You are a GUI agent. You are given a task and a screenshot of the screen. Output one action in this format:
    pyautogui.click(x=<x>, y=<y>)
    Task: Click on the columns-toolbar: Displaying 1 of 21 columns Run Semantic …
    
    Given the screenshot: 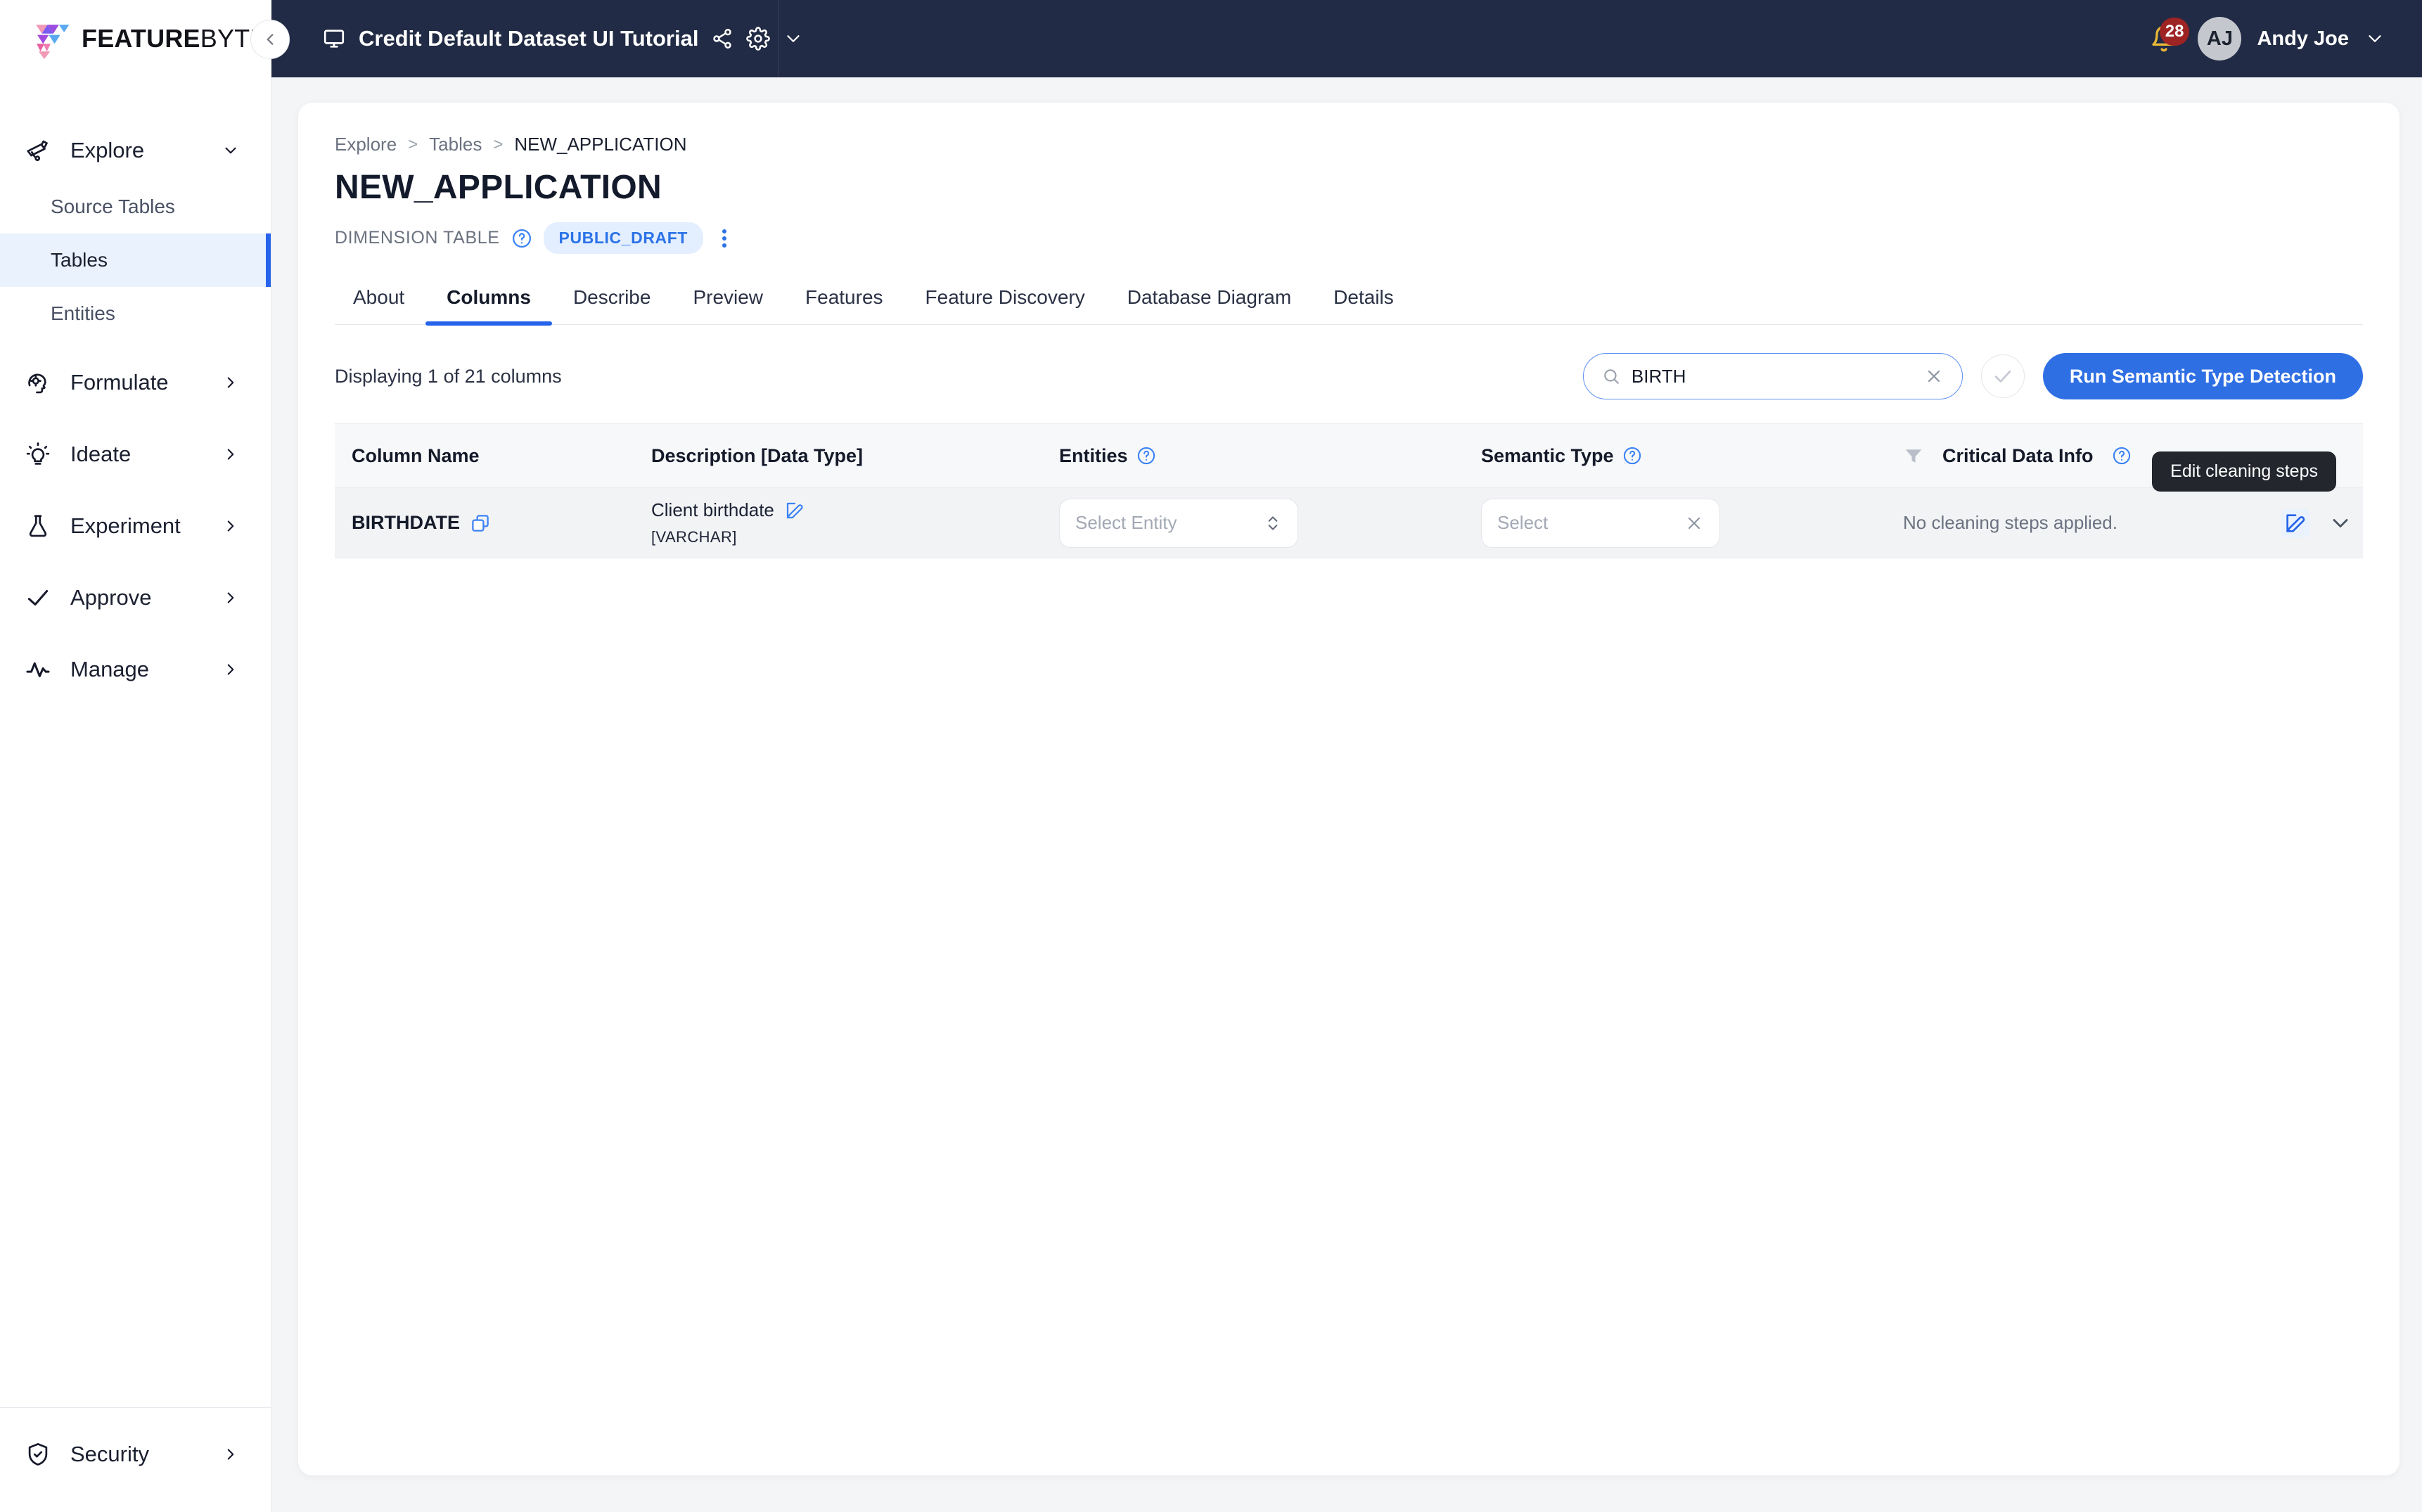 What is the action you would take?
    pyautogui.click(x=1349, y=376)
    